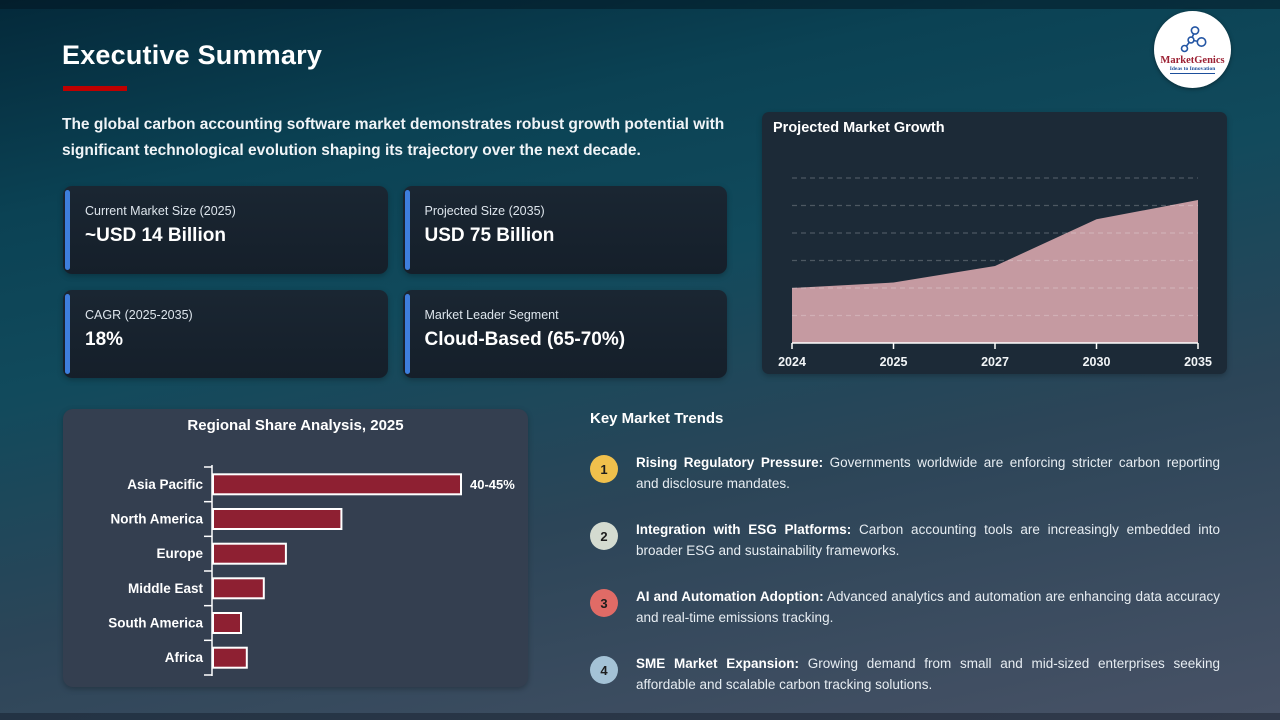 Image resolution: width=1280 pixels, height=720 pixels. What do you see at coordinates (139, 315) in the screenshot?
I see `stat-label: CAGR (2025-2035)` at bounding box center [139, 315].